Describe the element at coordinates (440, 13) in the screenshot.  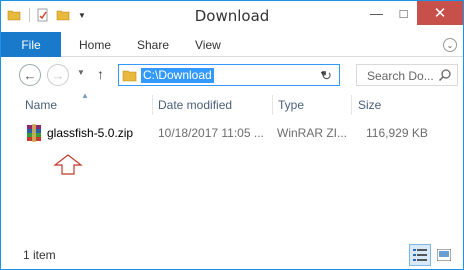
I see `close-button: ✕` at that location.